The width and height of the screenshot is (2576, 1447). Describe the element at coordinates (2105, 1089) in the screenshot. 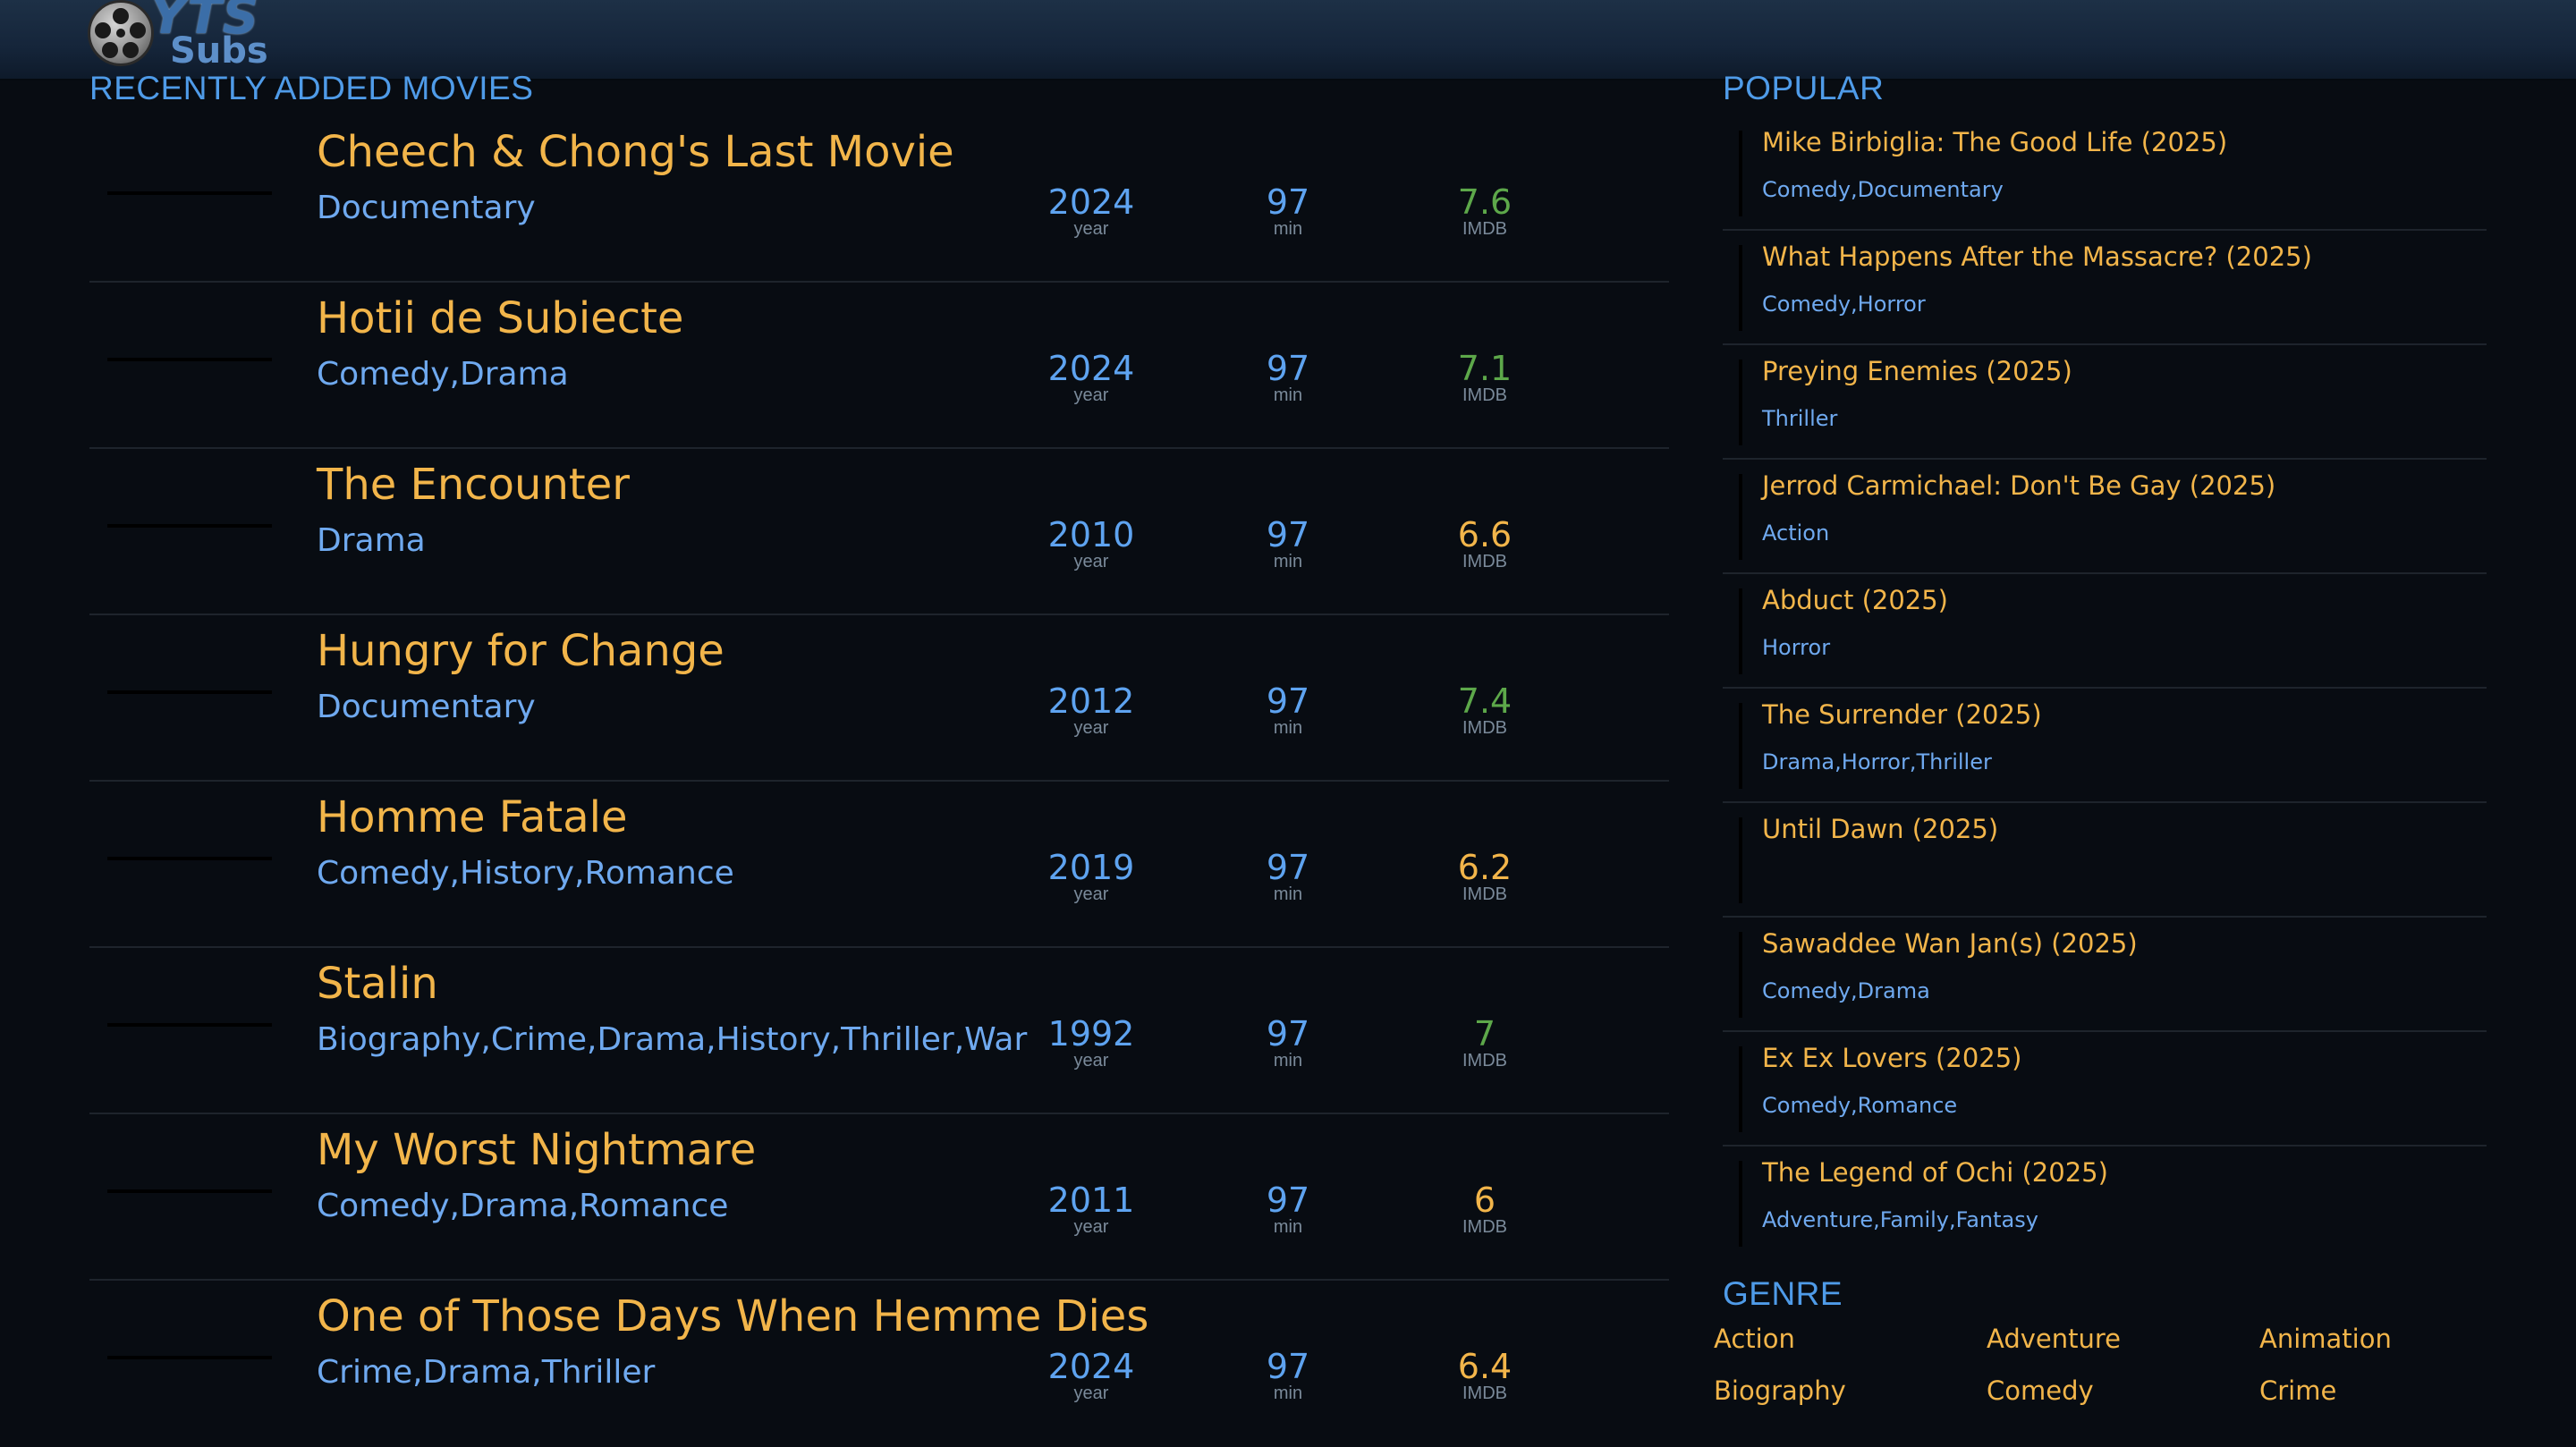

I see `popular-item: Ex Ex Lovers (2025) Comedy,Romance` at that location.